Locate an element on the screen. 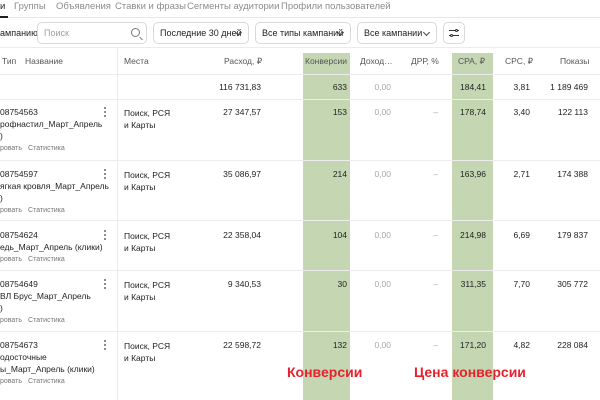 The width and height of the screenshot is (600, 400). filter-settings-icon is located at coordinates (454, 33).